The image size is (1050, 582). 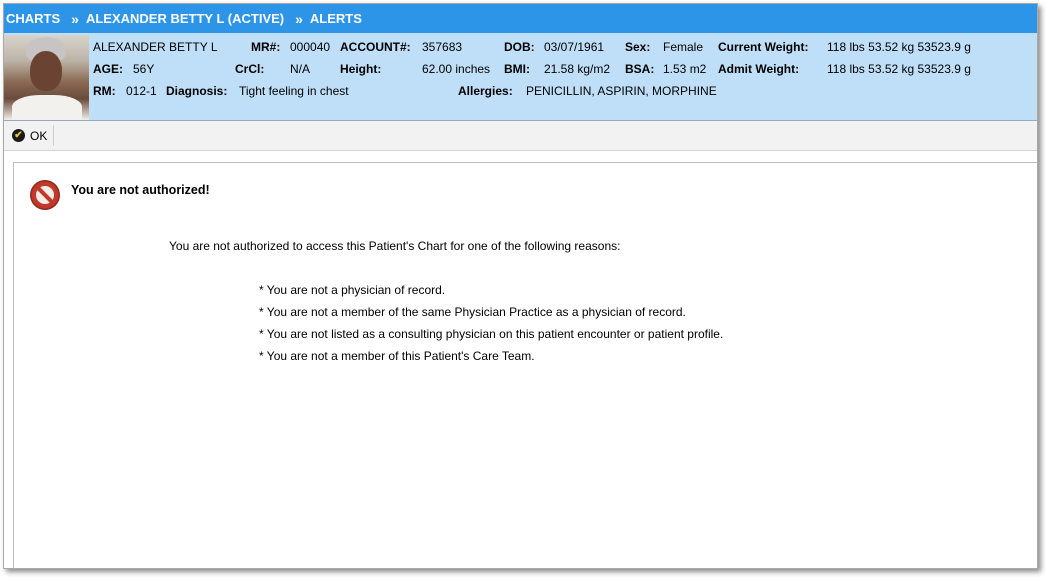 What do you see at coordinates (899, 69) in the screenshot?
I see `admit-weight-value: 118 lbs 53.52 kg 53523.9 g` at bounding box center [899, 69].